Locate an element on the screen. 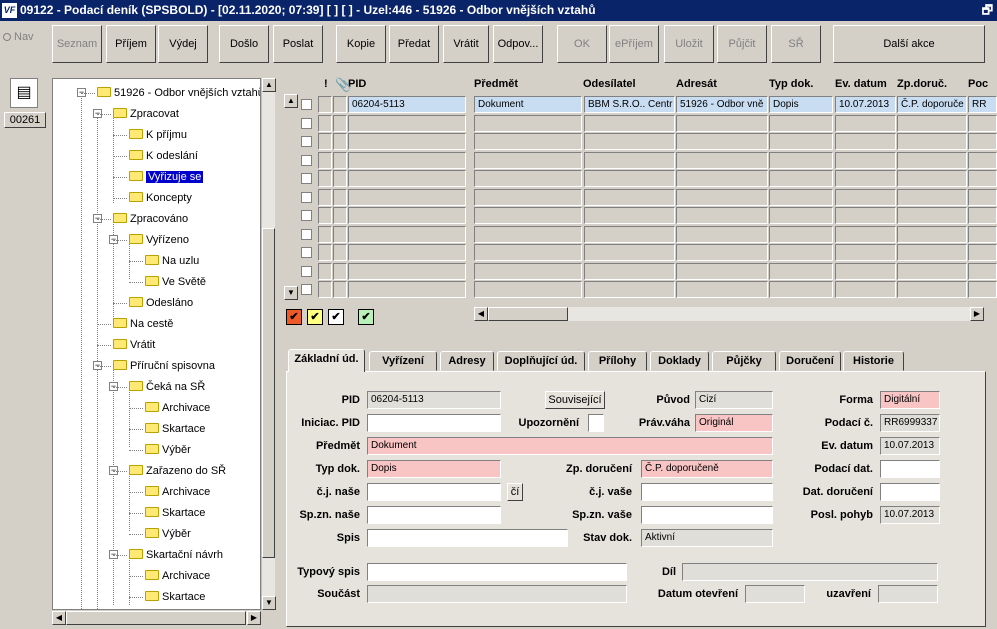  toolbar-button: Uložit is located at coordinates (689, 44).